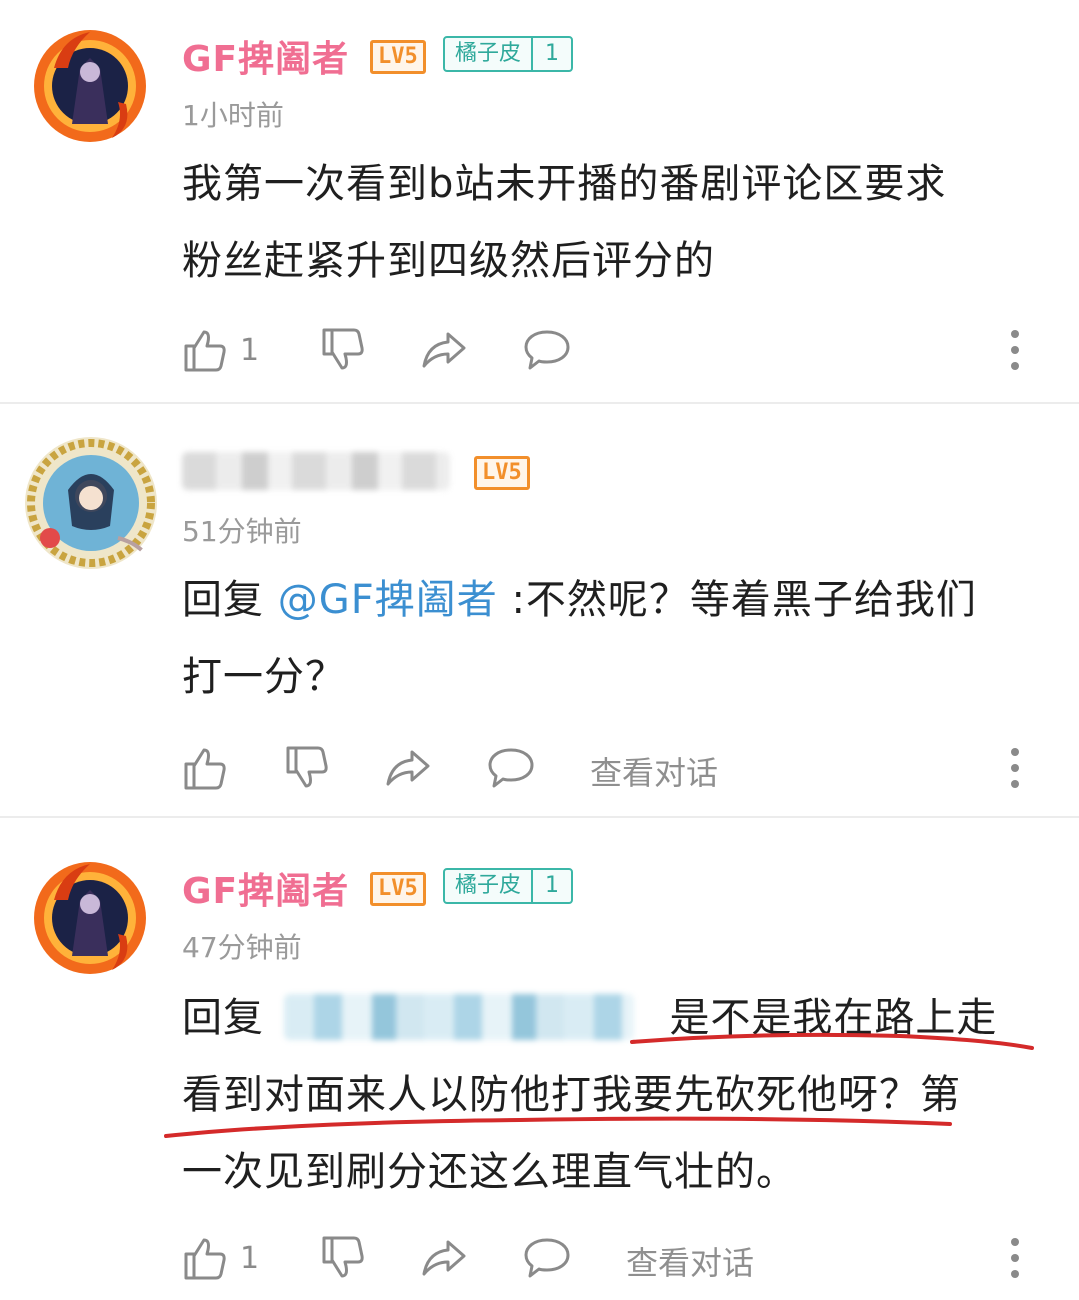  What do you see at coordinates (388, 600) in the screenshot?
I see `mention-link: @GF捭阖者` at bounding box center [388, 600].